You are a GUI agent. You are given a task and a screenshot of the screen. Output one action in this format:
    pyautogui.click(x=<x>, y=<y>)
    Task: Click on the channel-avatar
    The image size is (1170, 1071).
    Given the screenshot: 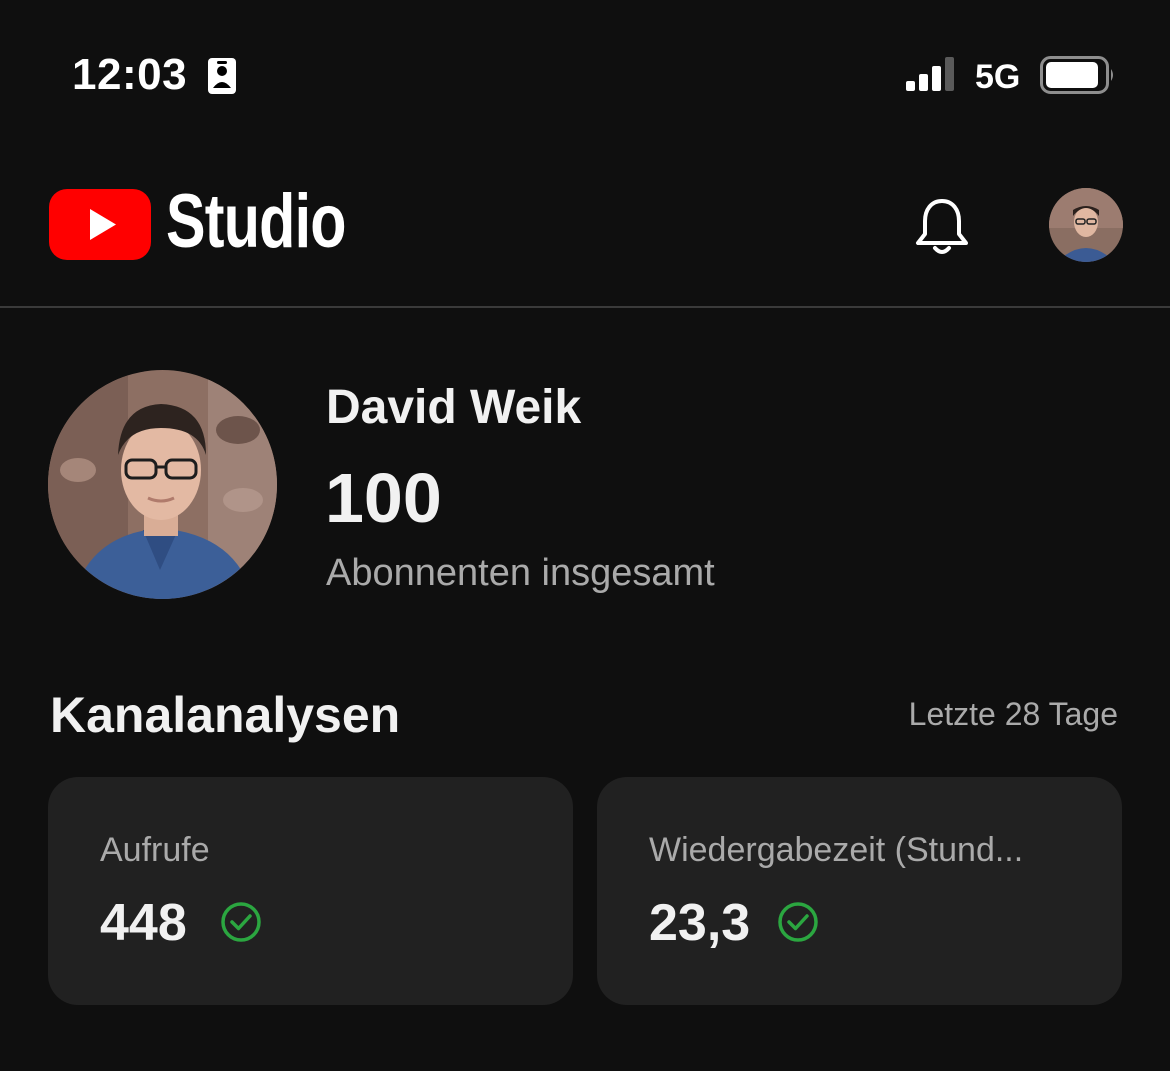 What is the action you would take?
    pyautogui.click(x=162, y=484)
    